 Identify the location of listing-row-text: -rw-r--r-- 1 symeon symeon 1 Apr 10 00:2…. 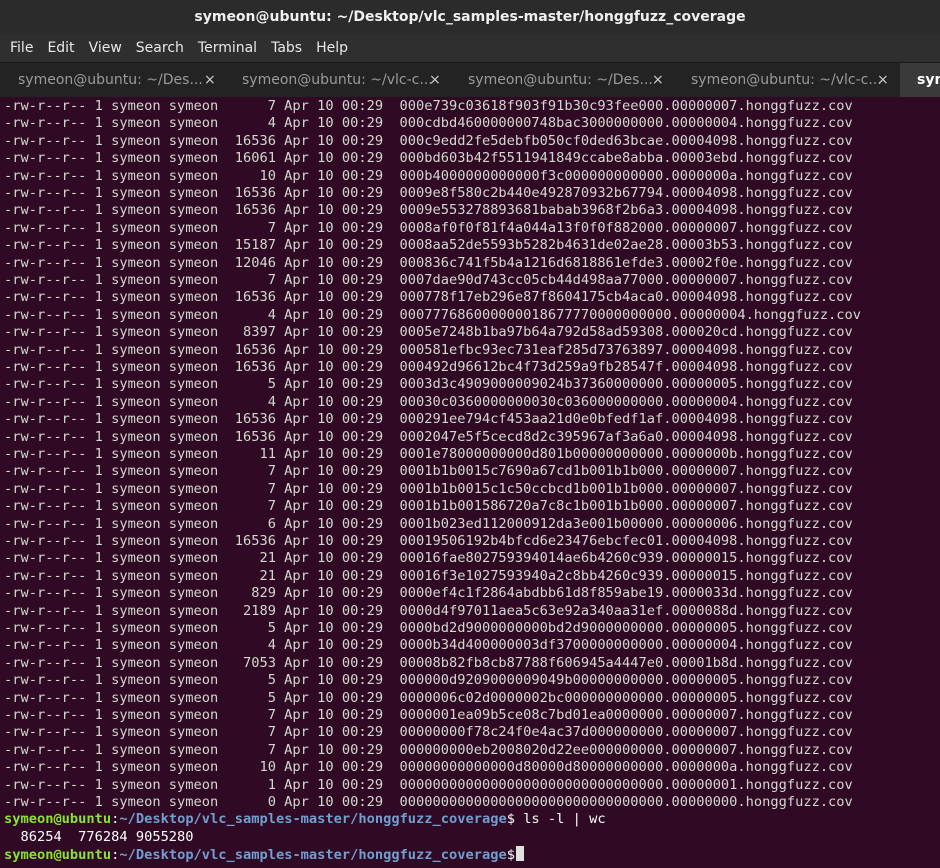
(428, 784).